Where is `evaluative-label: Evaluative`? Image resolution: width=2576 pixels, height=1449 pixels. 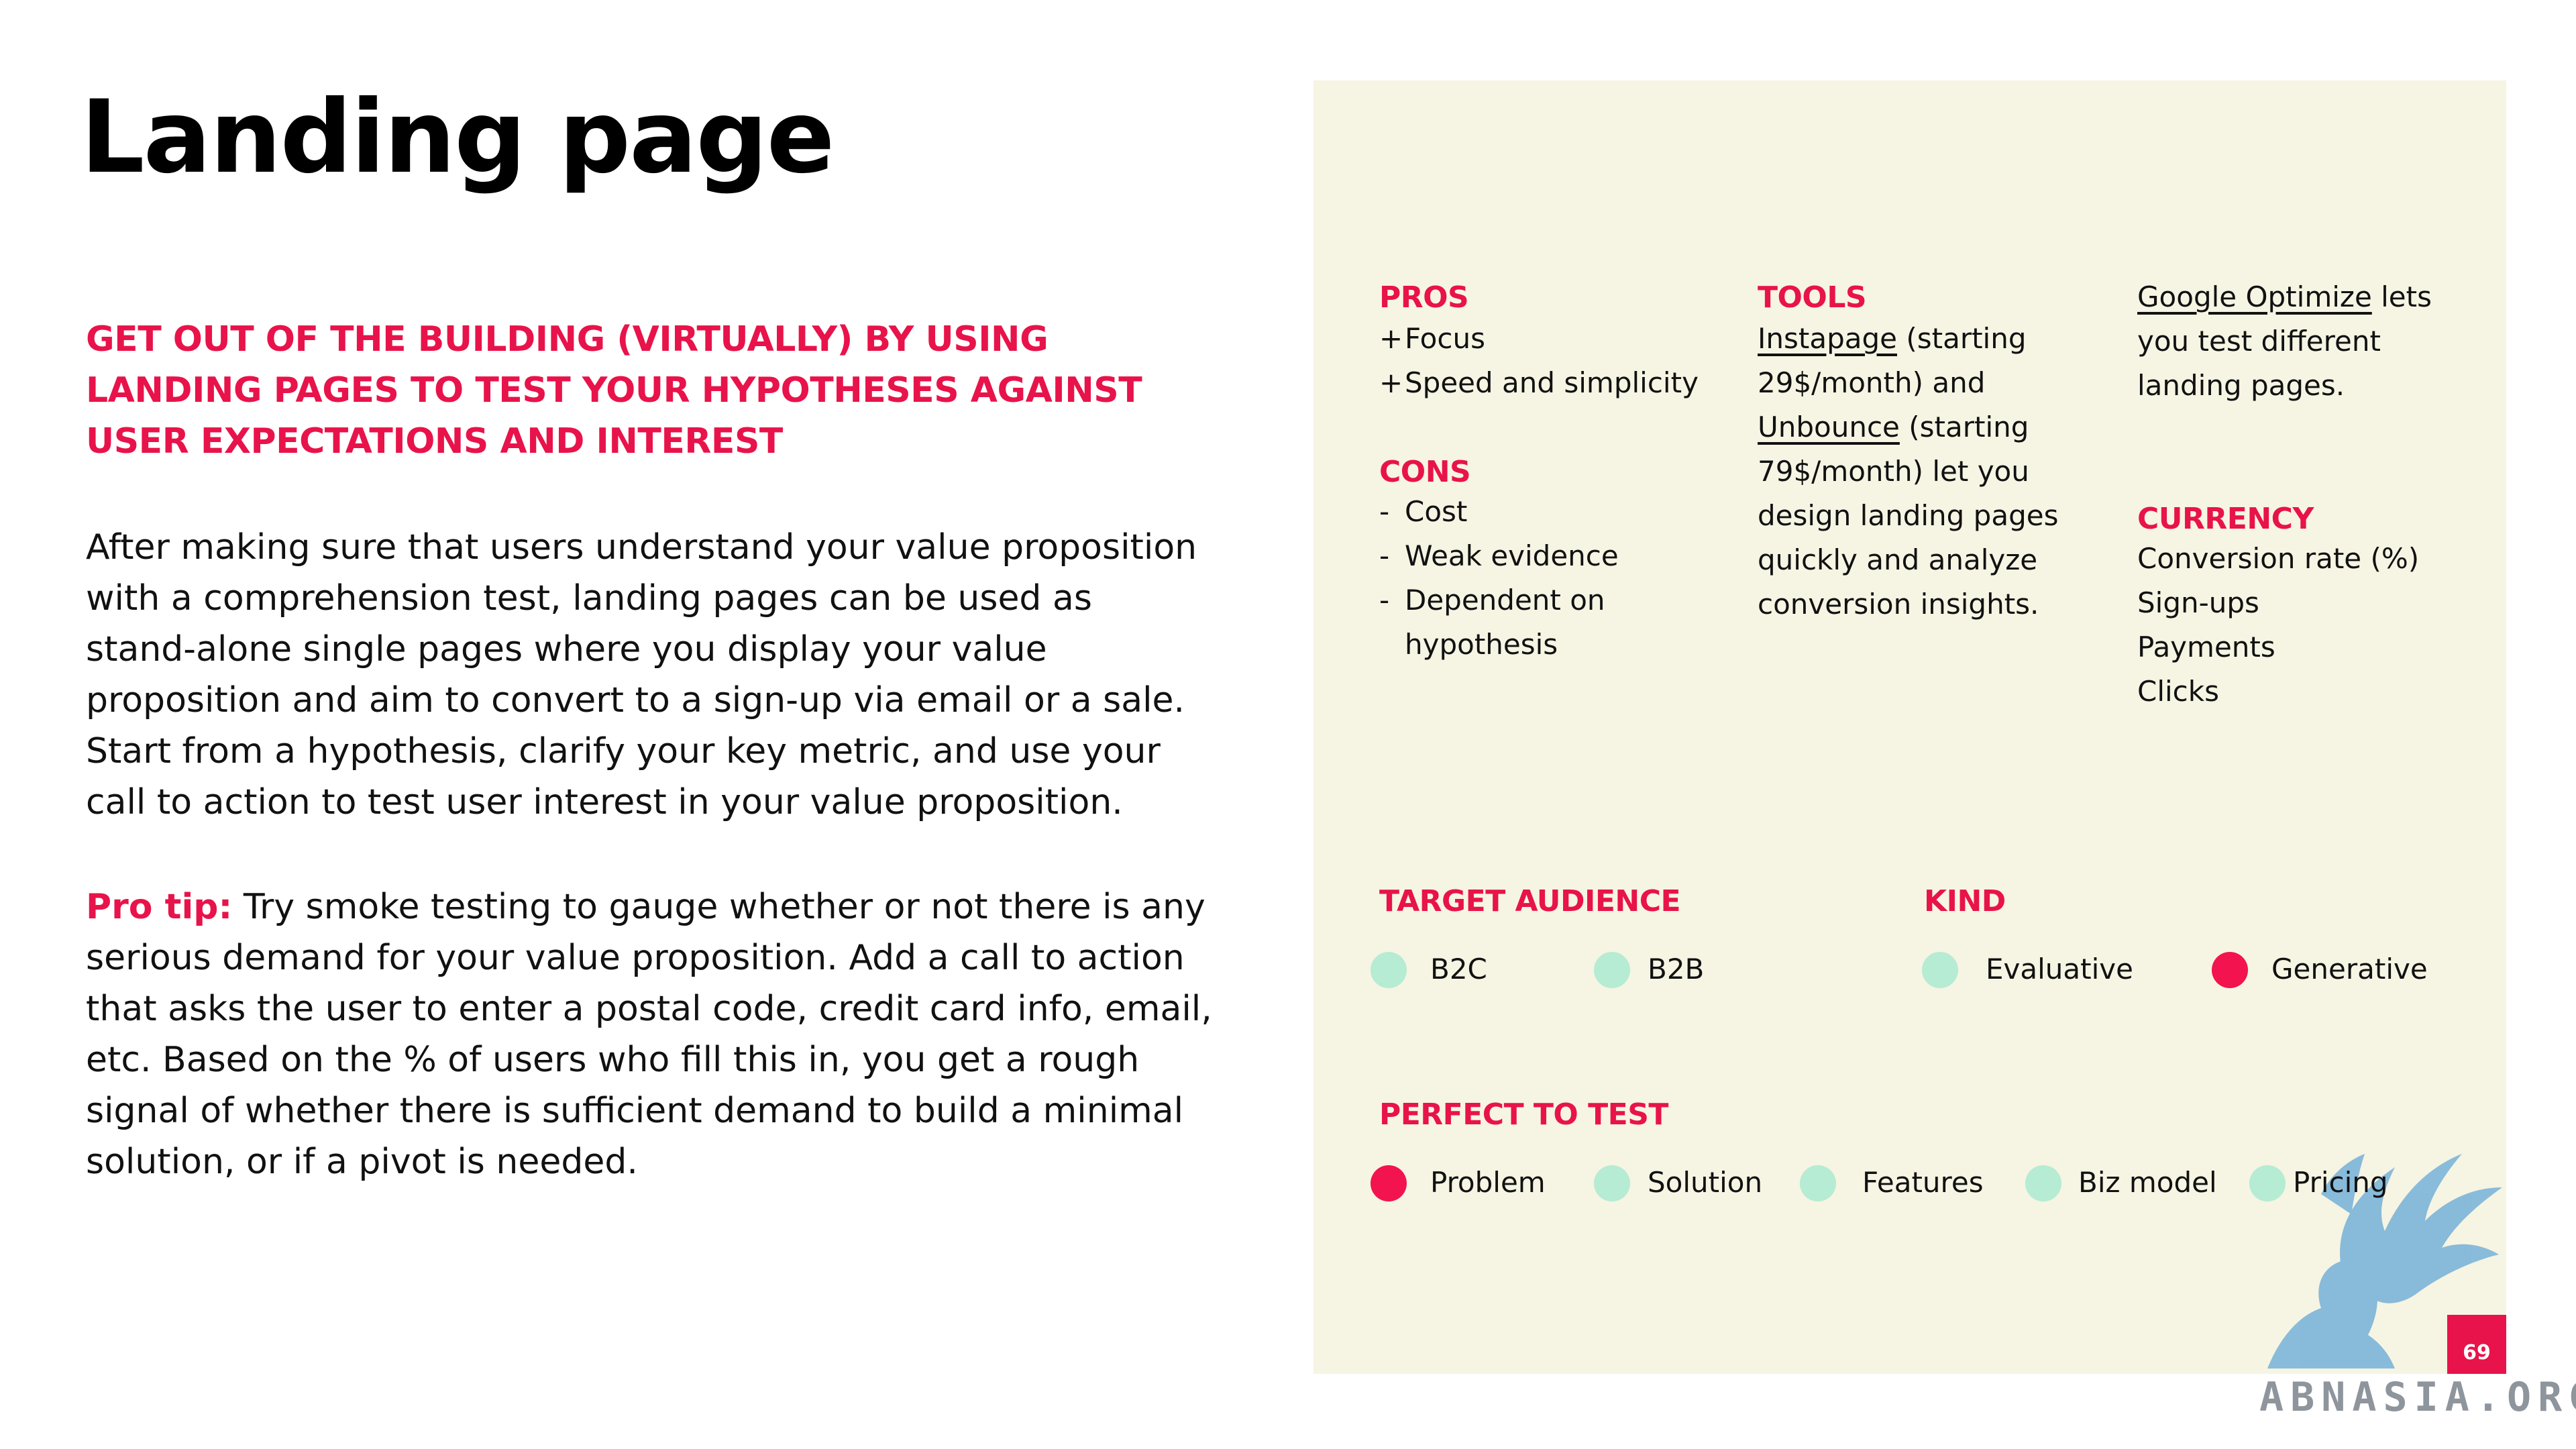 evaluative-label: Evaluative is located at coordinates (2059, 969).